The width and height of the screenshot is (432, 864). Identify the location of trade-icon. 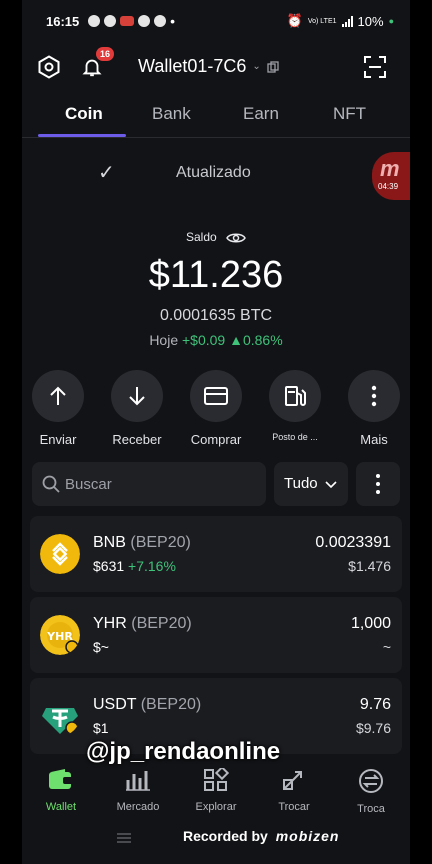
(292, 780).